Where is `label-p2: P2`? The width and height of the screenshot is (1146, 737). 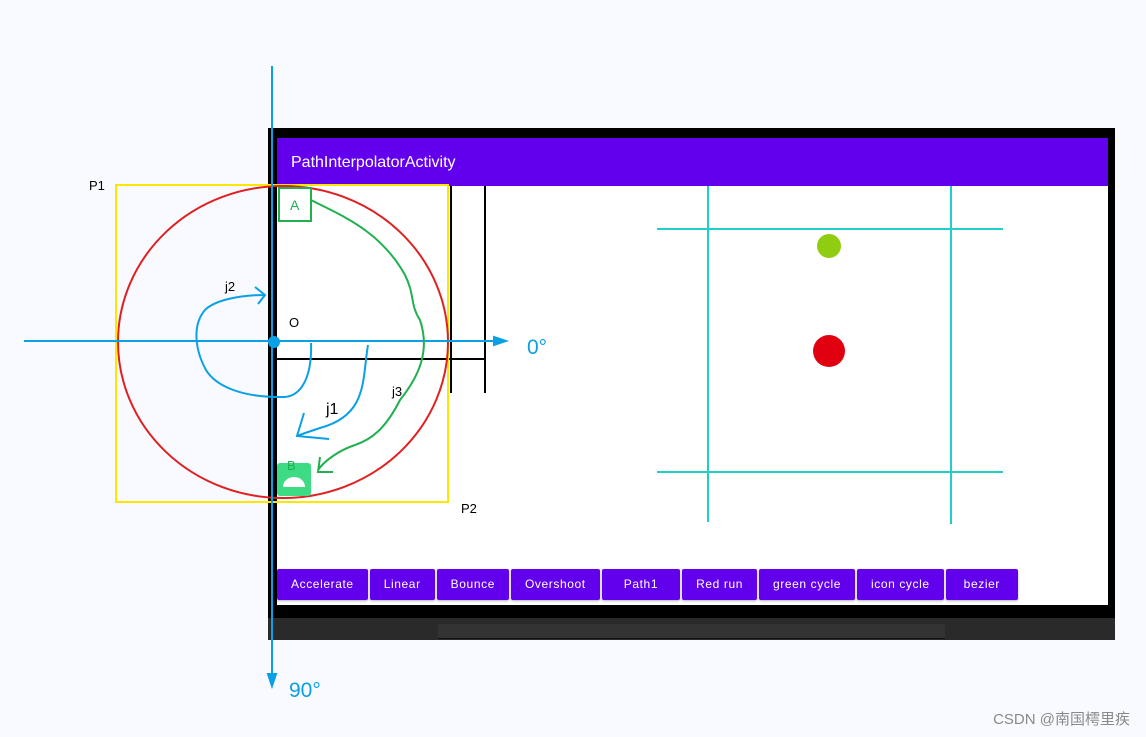
label-p2: P2 is located at coordinates (469, 508).